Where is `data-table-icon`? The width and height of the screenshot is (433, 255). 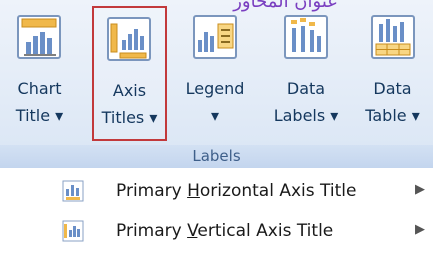 data-table-icon is located at coordinates (393, 37).